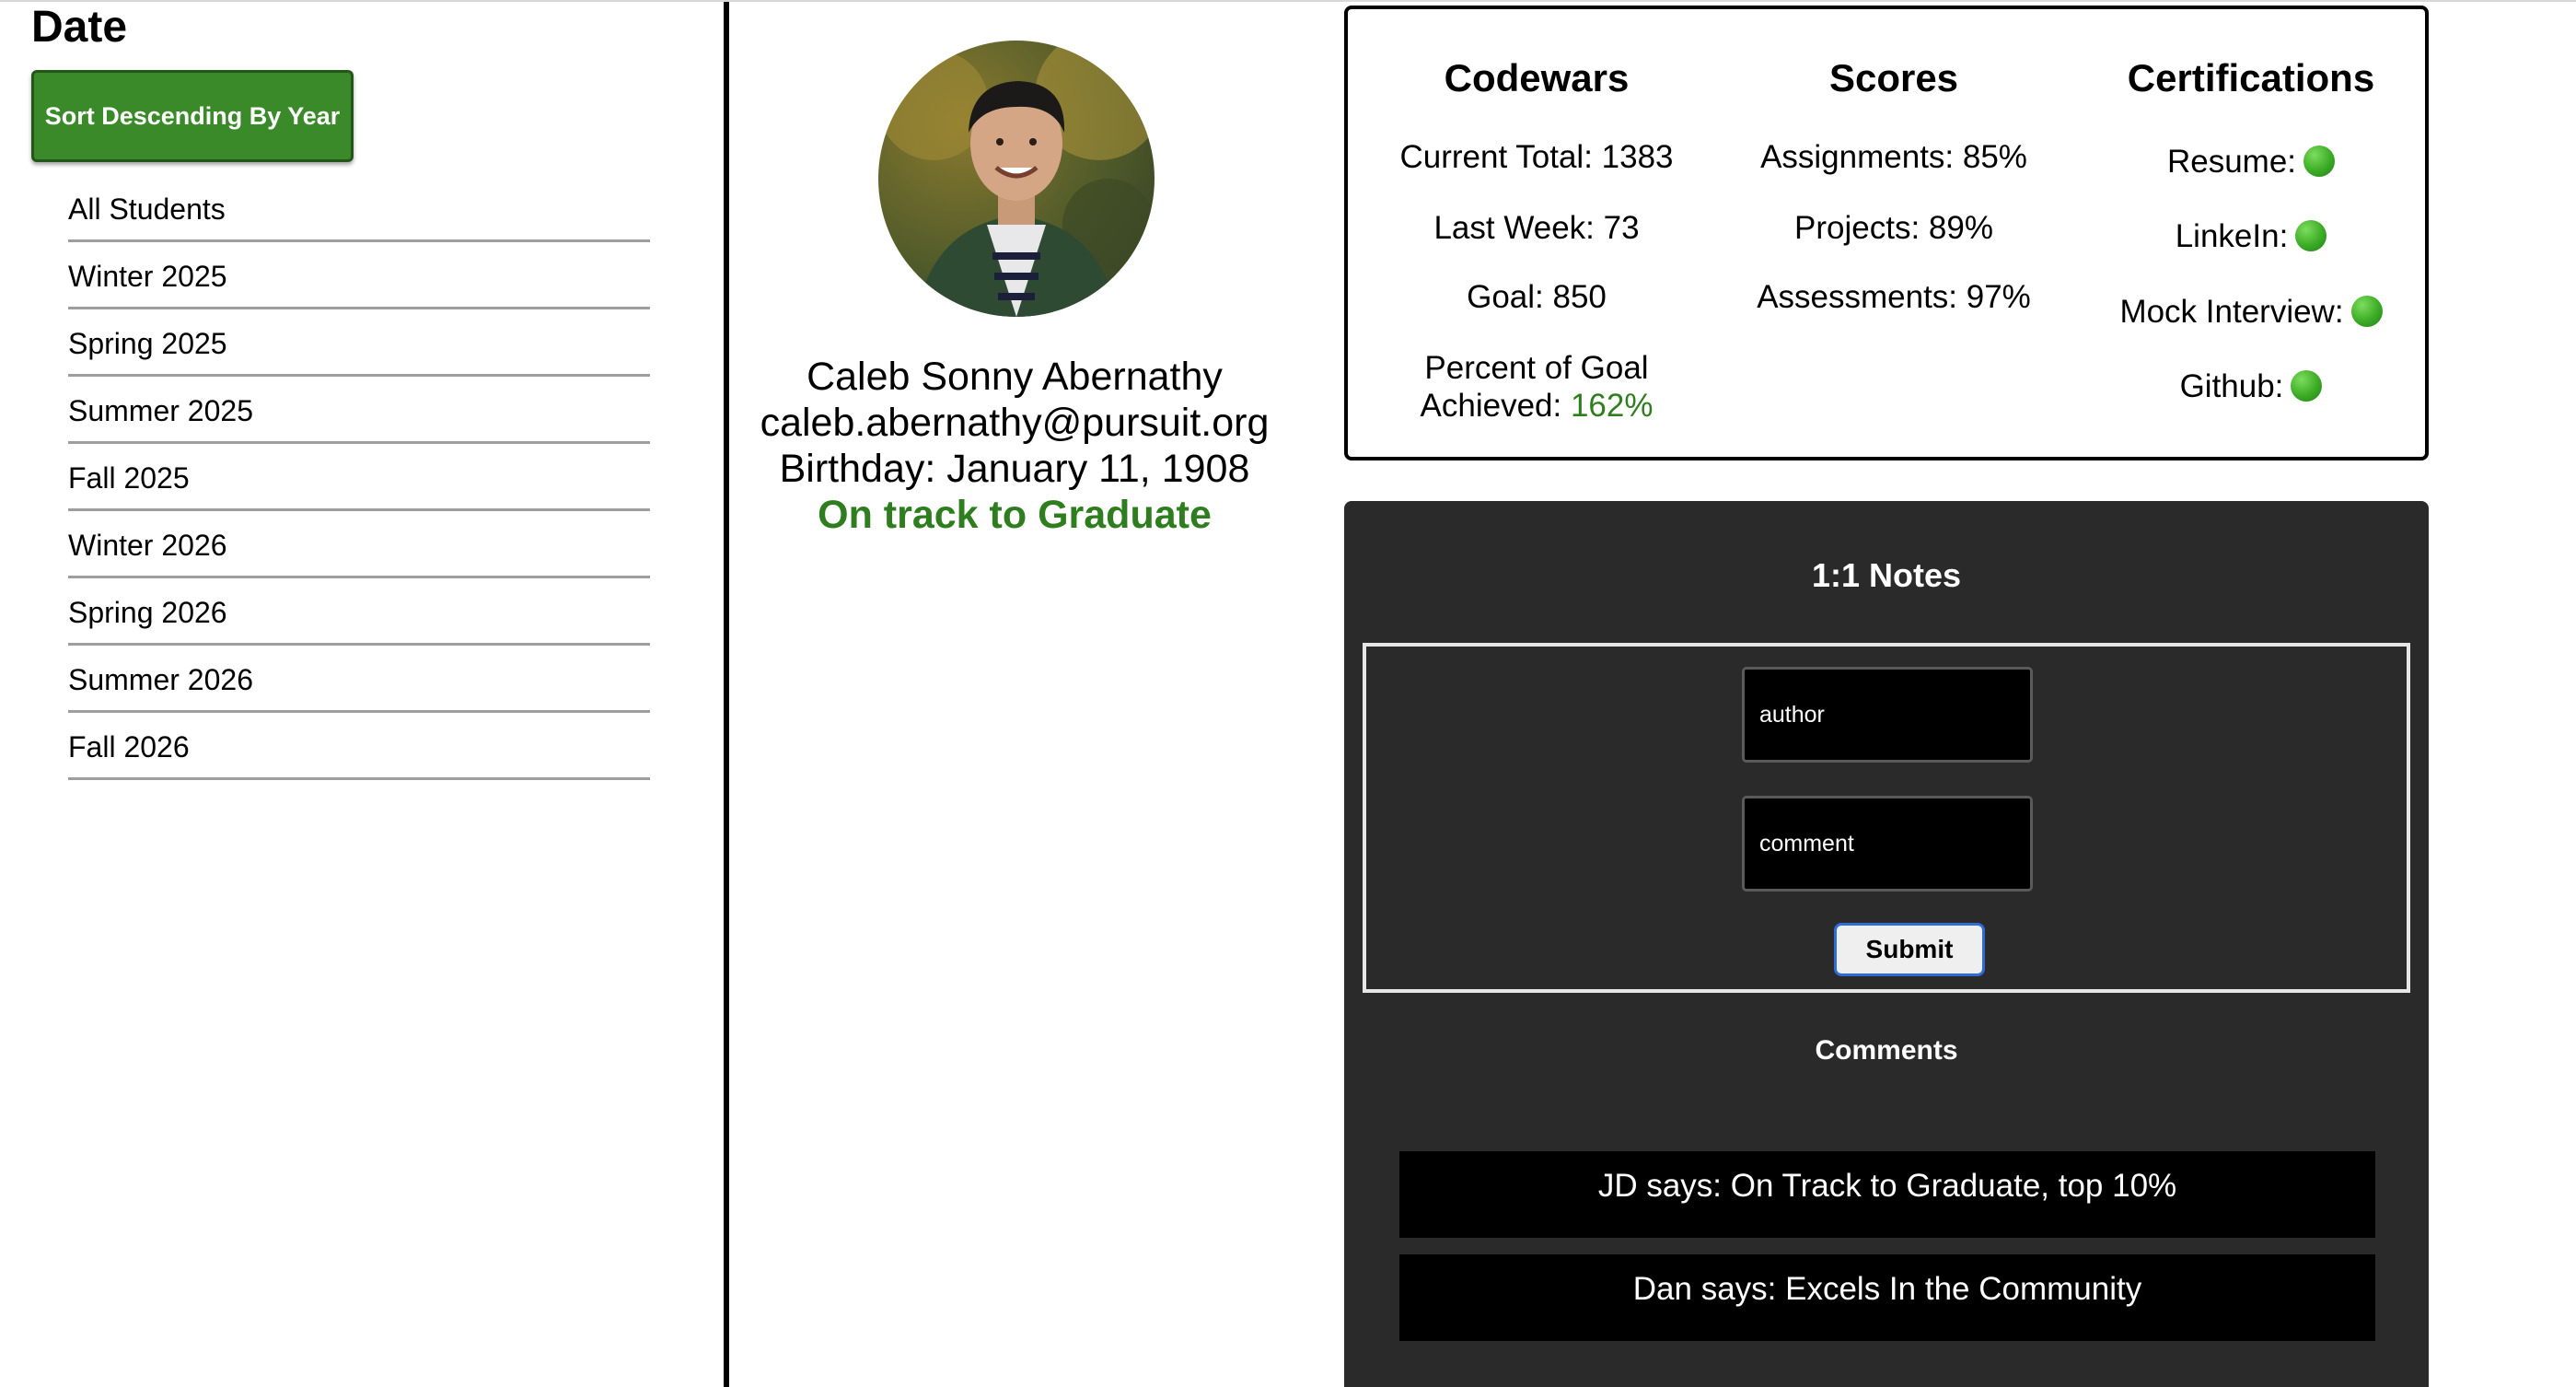 The image size is (2576, 1387). Describe the element at coordinates (1536, 368) in the screenshot. I see `codewars-percent-label: Percent of Goal` at that location.